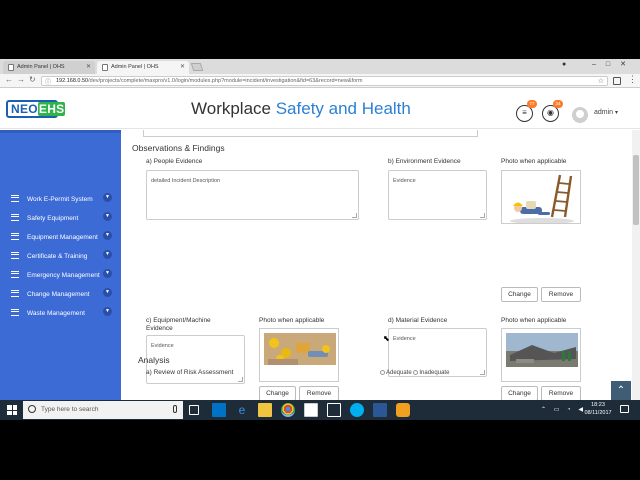 This screenshot has width=640, height=480. Describe the element at coordinates (541, 197) in the screenshot. I see `environment-photo` at that location.